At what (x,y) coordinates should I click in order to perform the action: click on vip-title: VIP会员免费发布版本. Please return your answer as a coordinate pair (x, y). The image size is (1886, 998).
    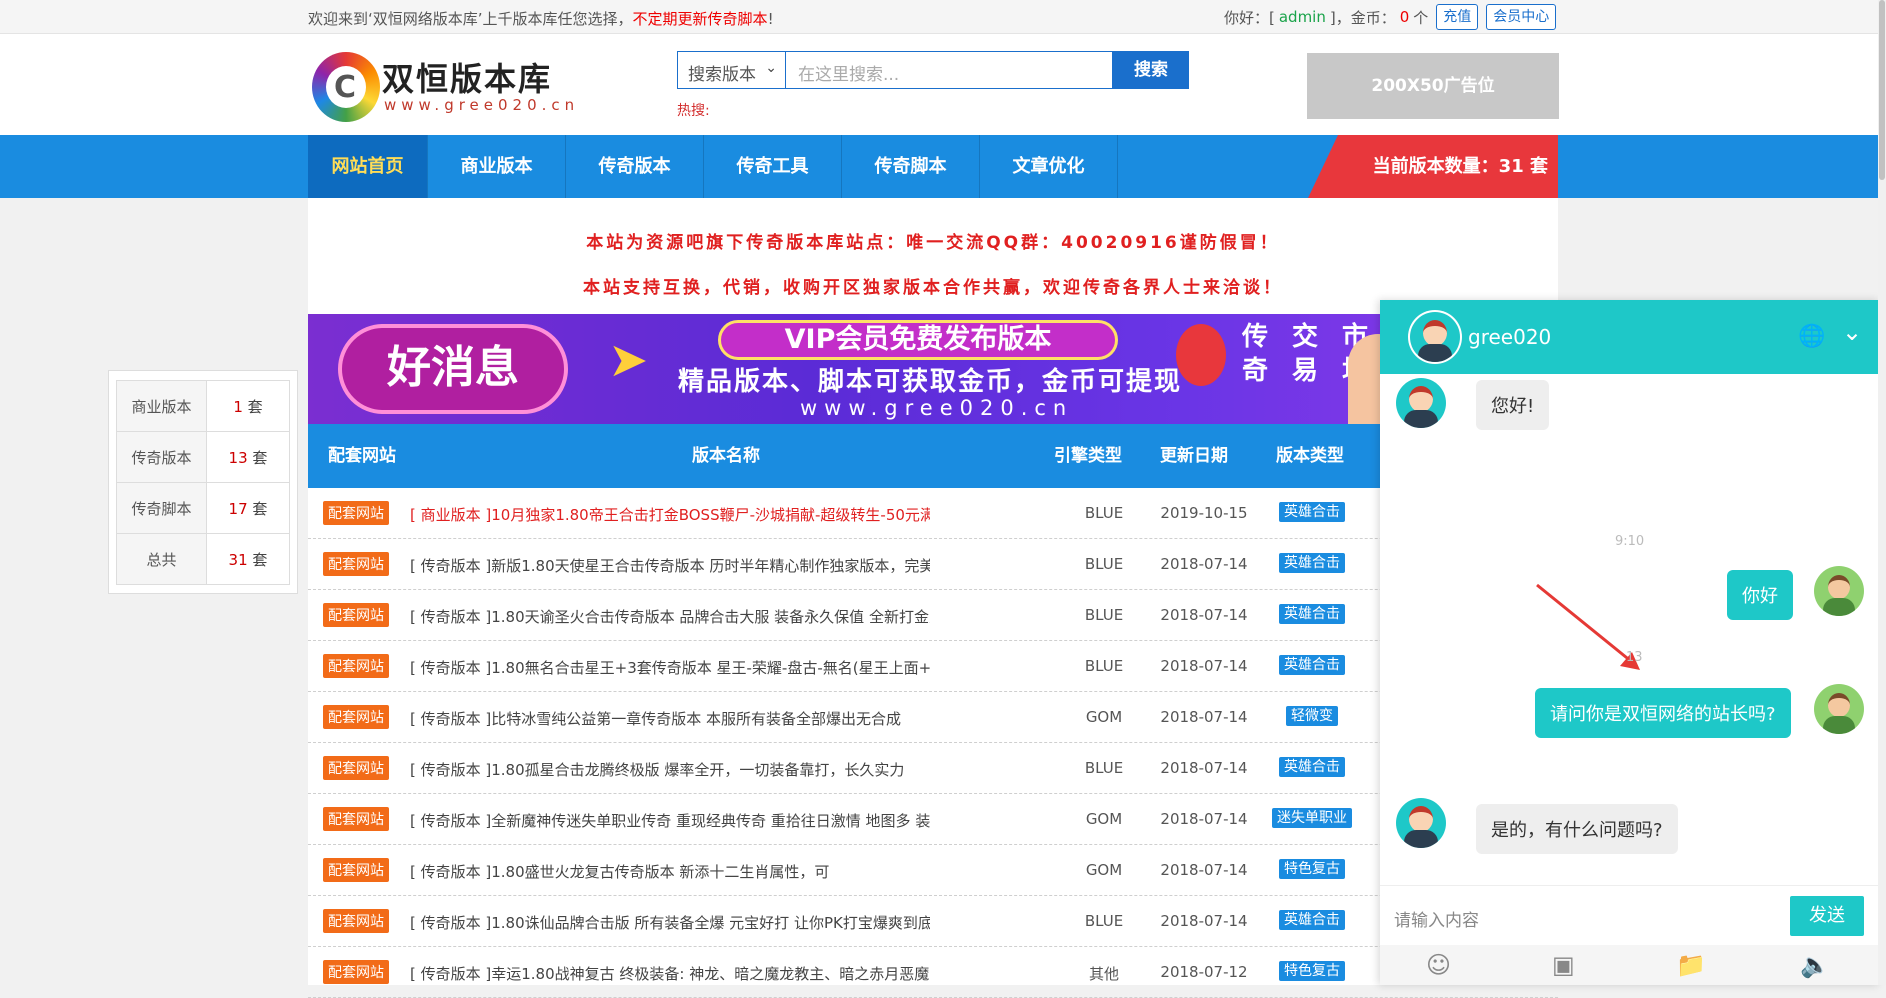
    Looking at the image, I should click on (918, 340).